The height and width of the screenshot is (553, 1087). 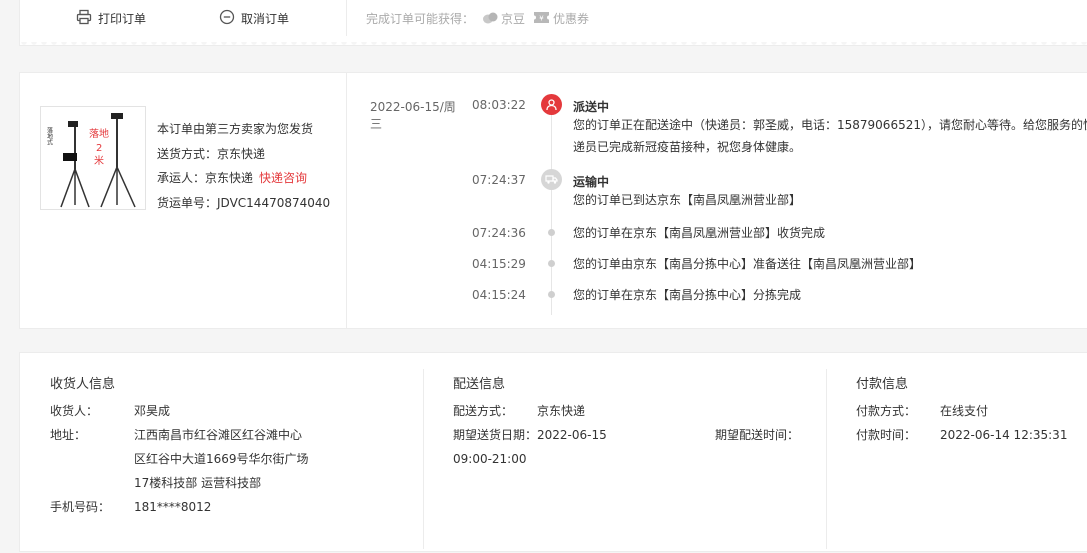 I want to click on product-thumbnail: 落地式 落地 2 米, so click(x=93, y=158).